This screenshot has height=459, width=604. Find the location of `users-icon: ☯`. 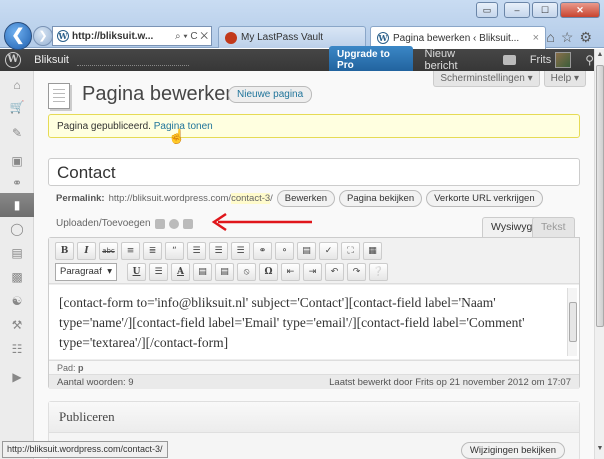

users-icon: ☯ is located at coordinates (17, 301).